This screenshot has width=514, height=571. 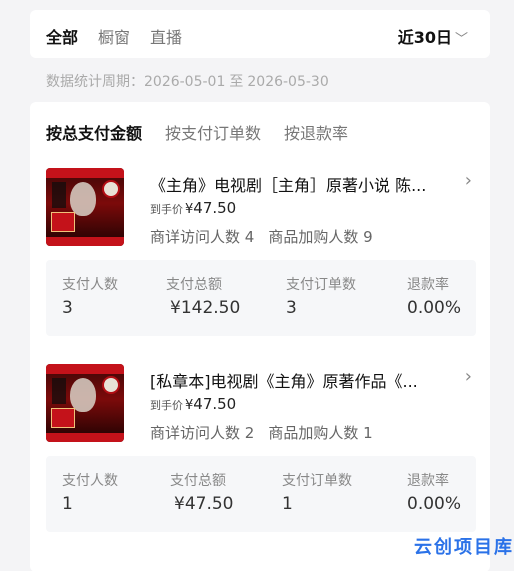 What do you see at coordinates (204, 504) in the screenshot?
I see `stat-value-amount: ¥47.50` at bounding box center [204, 504].